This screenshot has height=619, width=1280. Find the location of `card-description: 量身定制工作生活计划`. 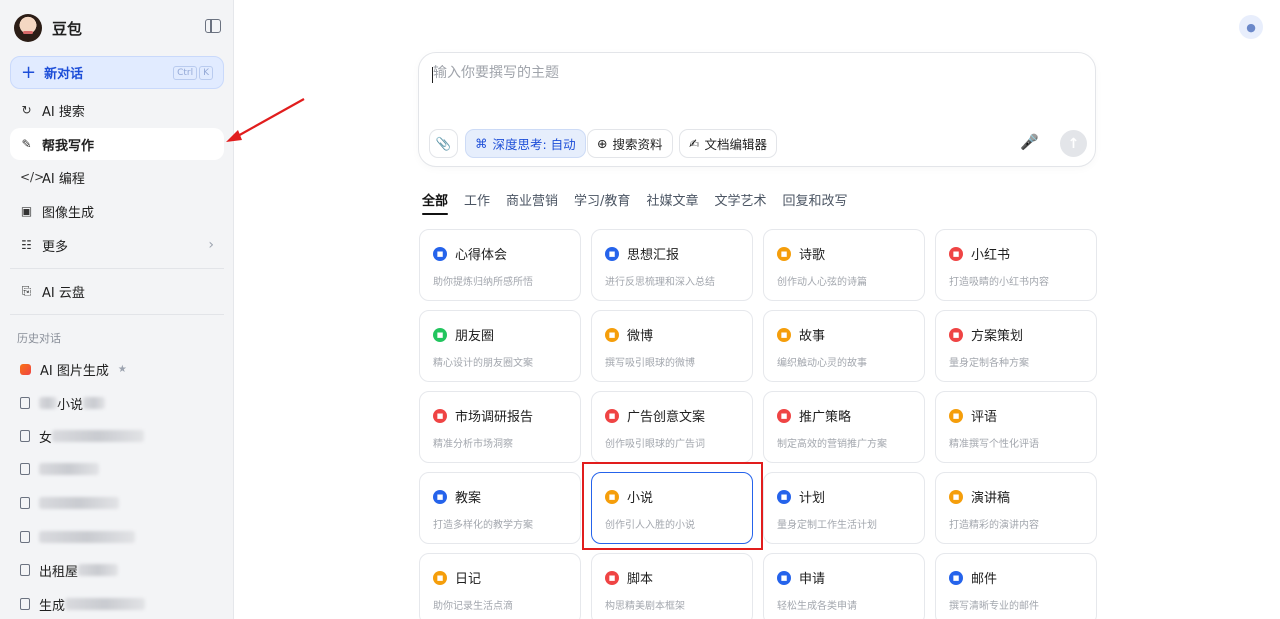

card-description: 量身定制工作生活计划 is located at coordinates (827, 525).